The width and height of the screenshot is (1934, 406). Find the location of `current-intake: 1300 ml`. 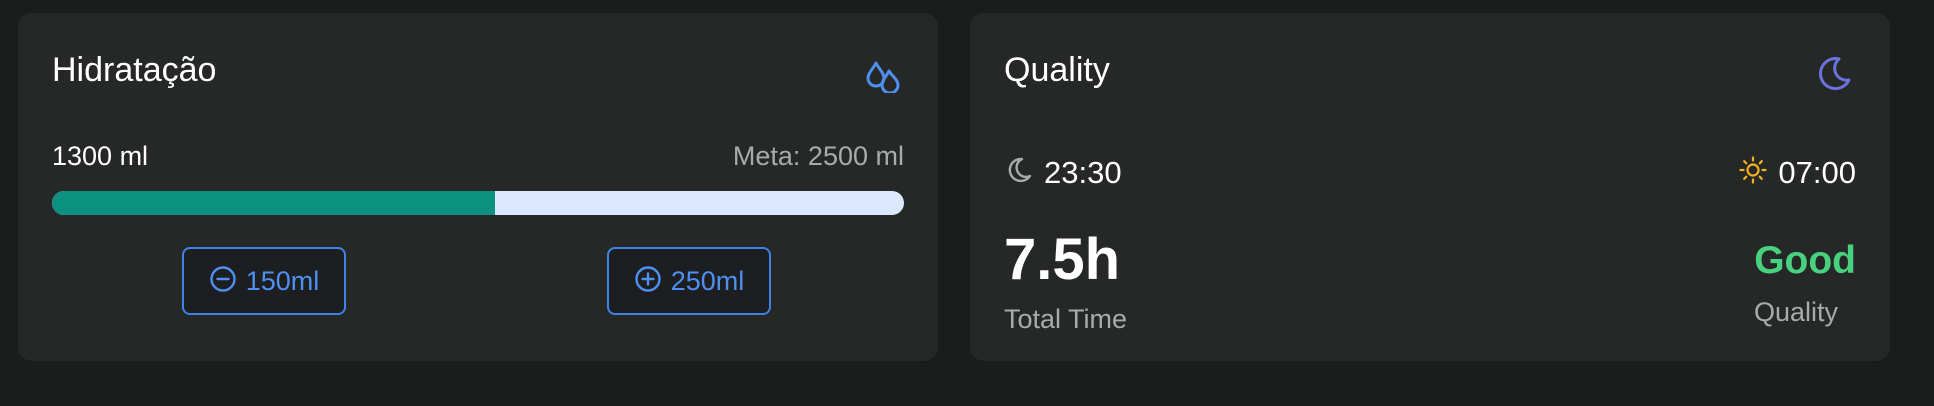

current-intake: 1300 ml is located at coordinates (100, 156).